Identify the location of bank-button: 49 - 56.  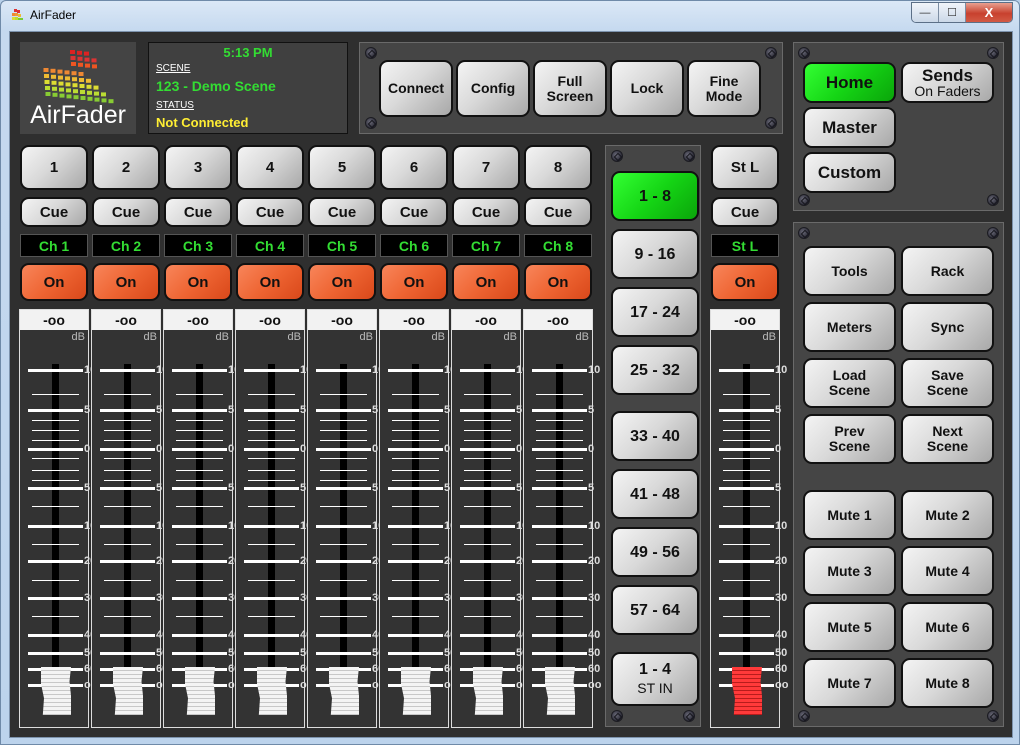
(655, 552).